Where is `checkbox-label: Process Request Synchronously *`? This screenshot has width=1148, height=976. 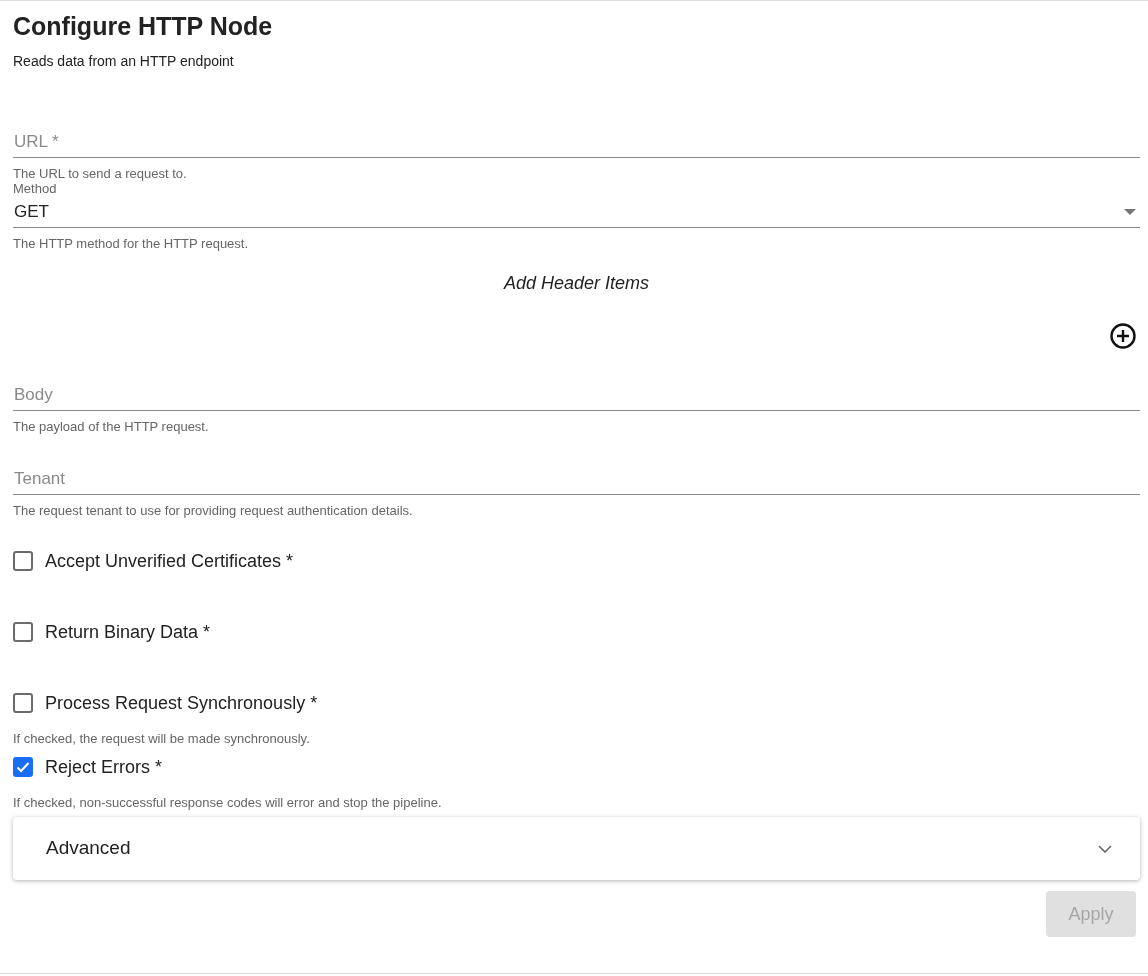 checkbox-label: Process Request Synchronously * is located at coordinates (181, 703).